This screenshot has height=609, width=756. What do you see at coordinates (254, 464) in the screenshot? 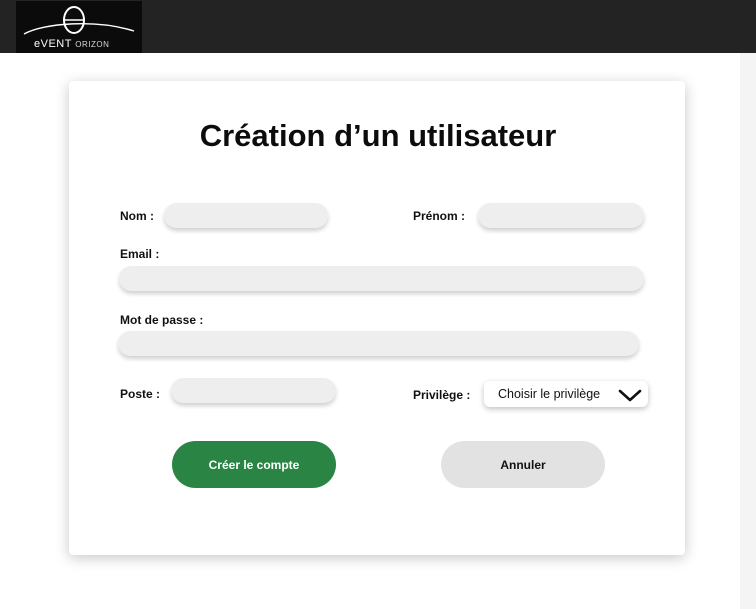
I see `create-account-button: Créer le compte` at bounding box center [254, 464].